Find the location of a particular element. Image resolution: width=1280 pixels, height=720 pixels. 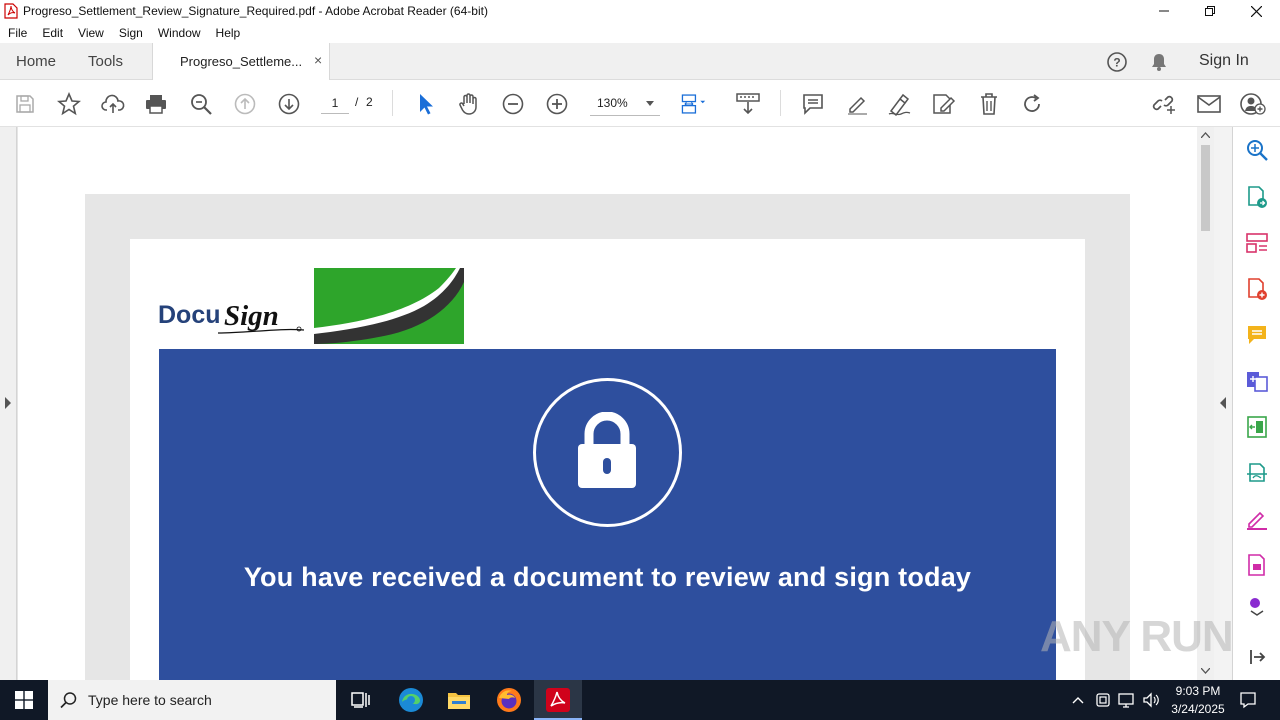

left-panel-toggle is located at coordinates (8, 403).